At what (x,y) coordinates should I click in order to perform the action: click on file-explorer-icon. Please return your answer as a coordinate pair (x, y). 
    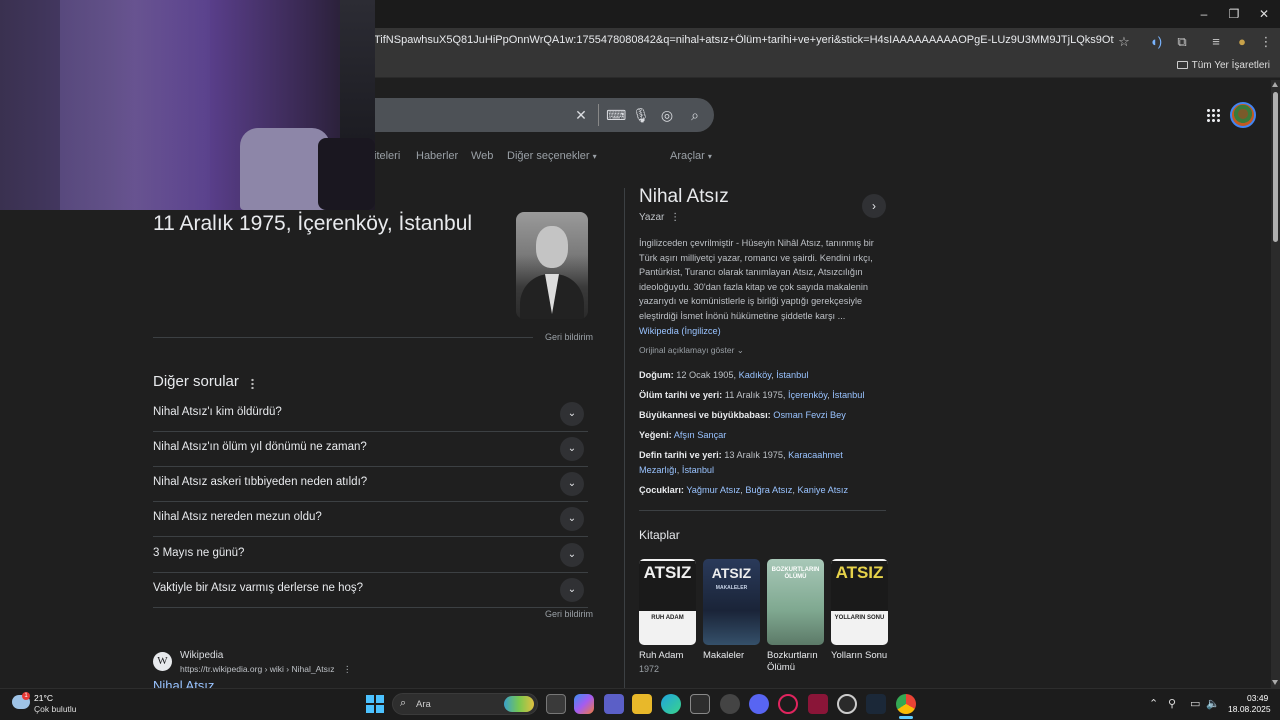
    Looking at the image, I should click on (642, 704).